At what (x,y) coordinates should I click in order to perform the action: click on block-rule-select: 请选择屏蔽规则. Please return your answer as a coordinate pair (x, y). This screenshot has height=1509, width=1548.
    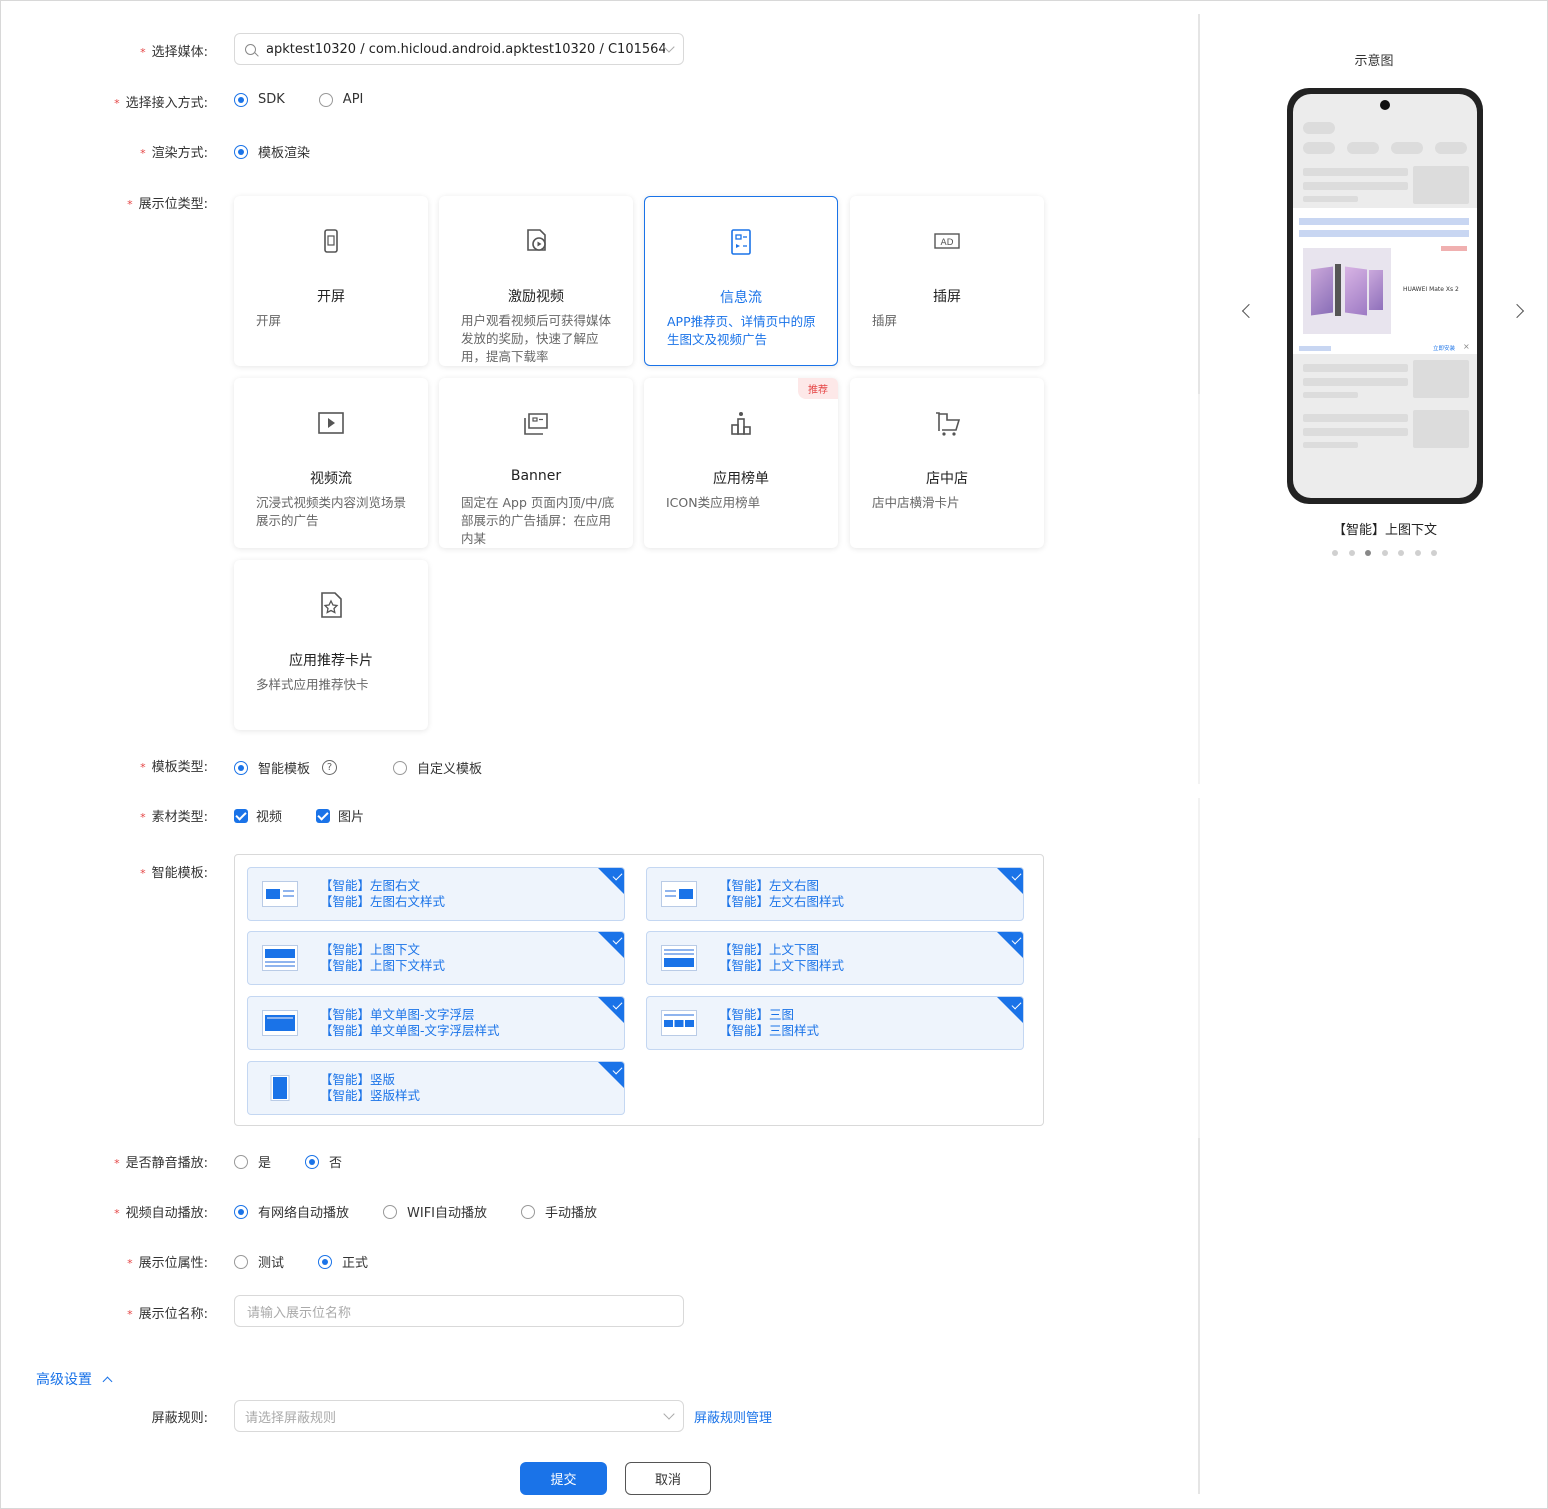
    Looking at the image, I should click on (459, 1416).